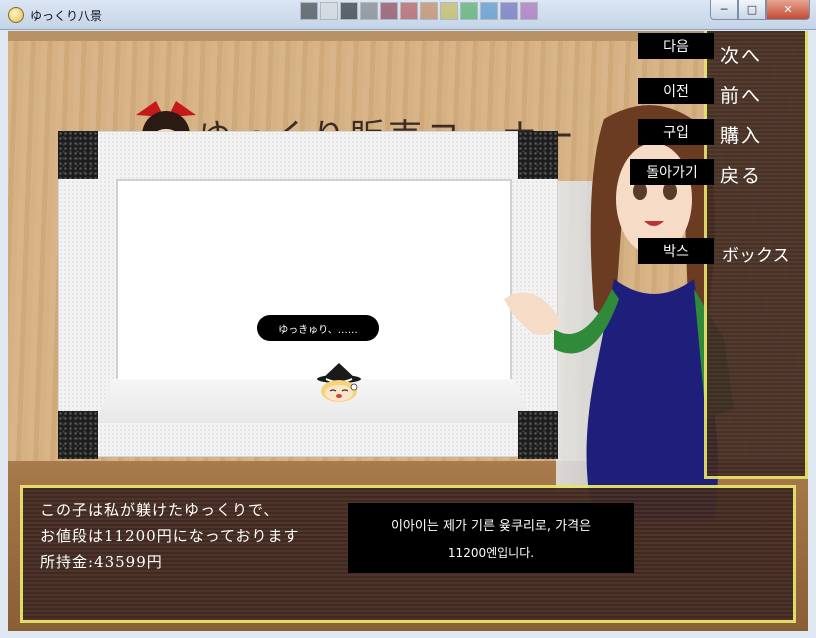 This screenshot has height=638, width=816. Describe the element at coordinates (676, 46) in the screenshot. I see `ko-label-next: 다음` at that location.